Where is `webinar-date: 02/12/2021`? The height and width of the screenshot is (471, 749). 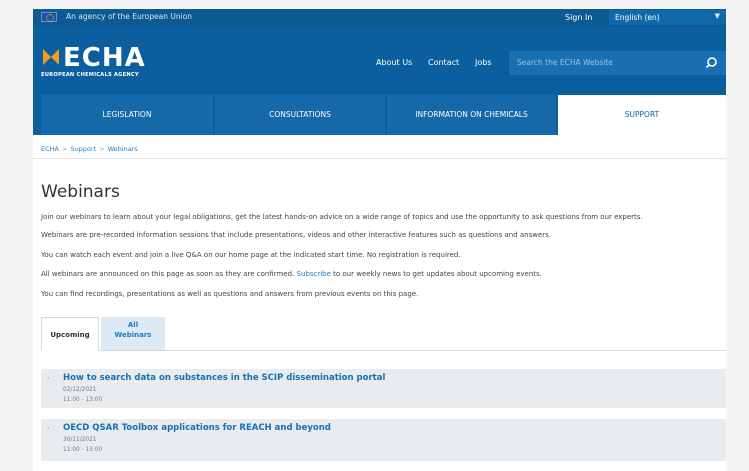 webinar-date: 02/12/2021 is located at coordinates (80, 390).